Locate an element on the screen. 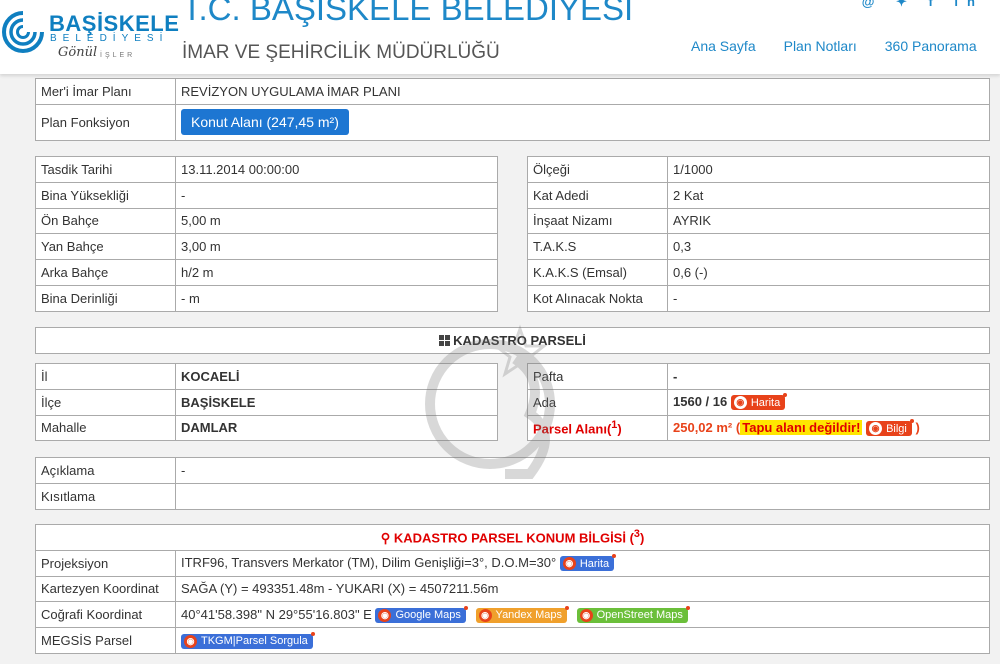 The height and width of the screenshot is (664, 1000). row-label: T.A.K.S is located at coordinates (597, 247).